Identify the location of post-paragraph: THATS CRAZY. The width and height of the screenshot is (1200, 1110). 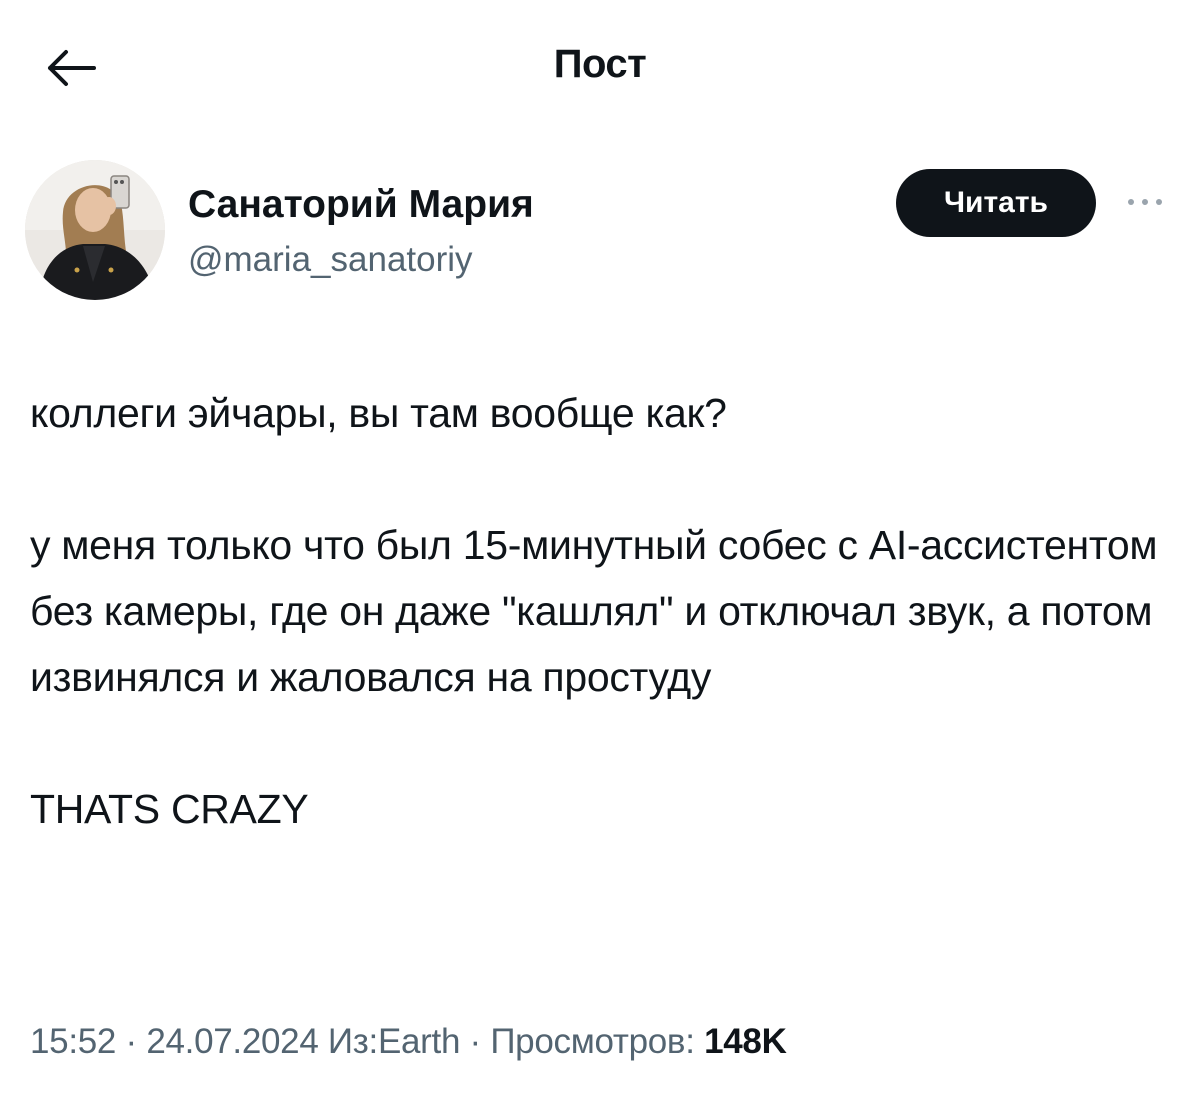
(169, 809).